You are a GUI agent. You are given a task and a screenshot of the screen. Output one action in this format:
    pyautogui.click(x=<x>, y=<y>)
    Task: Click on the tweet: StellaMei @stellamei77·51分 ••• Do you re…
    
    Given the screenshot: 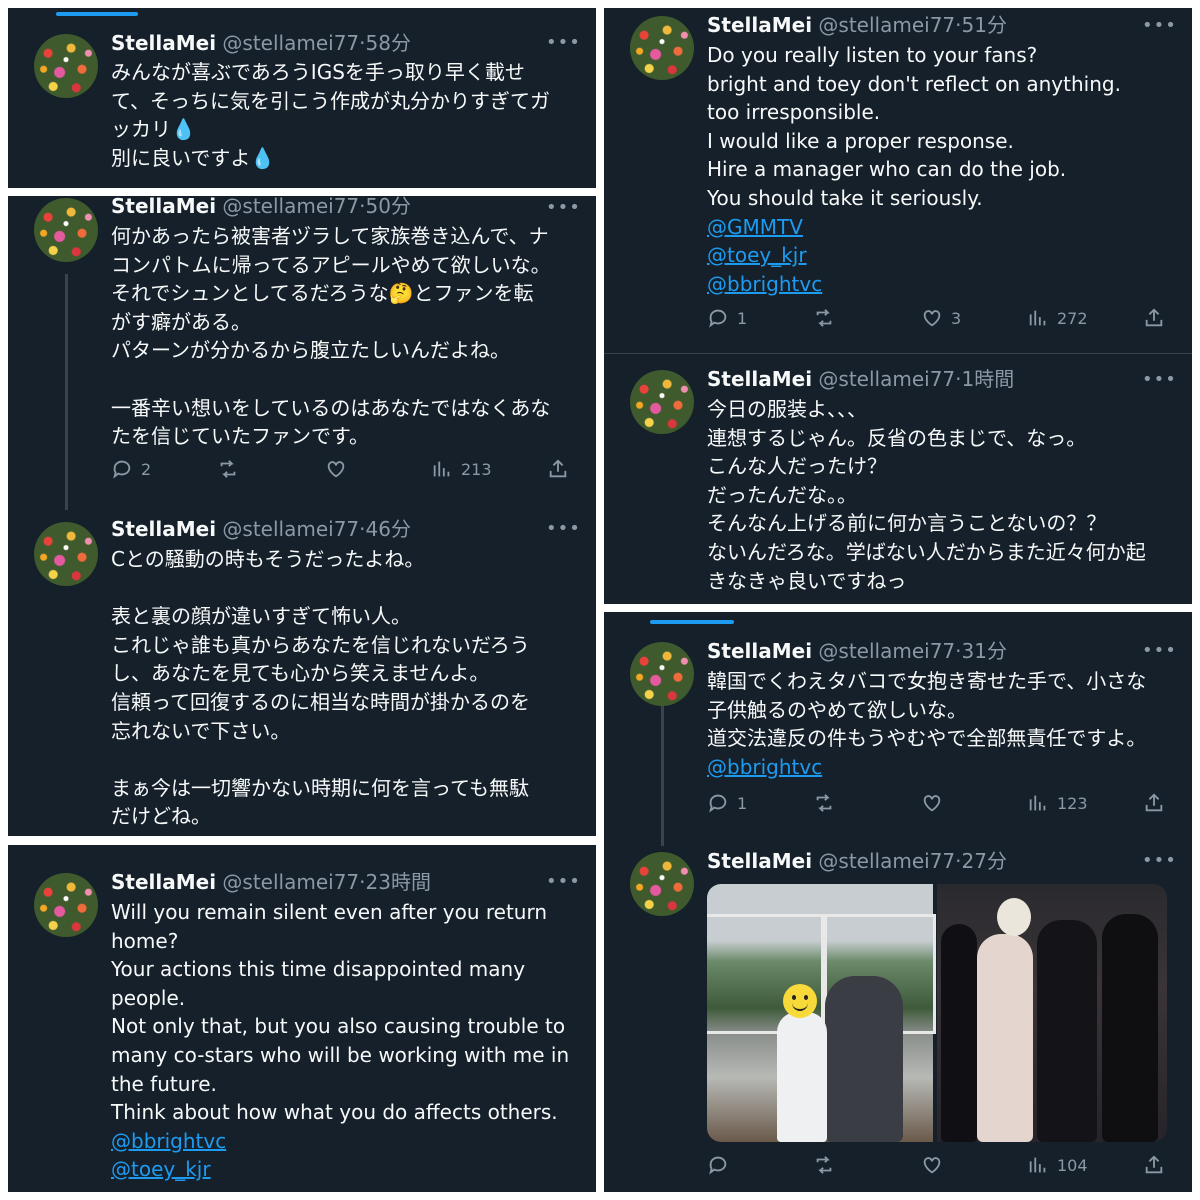 What is the action you would take?
    pyautogui.click(x=898, y=180)
    